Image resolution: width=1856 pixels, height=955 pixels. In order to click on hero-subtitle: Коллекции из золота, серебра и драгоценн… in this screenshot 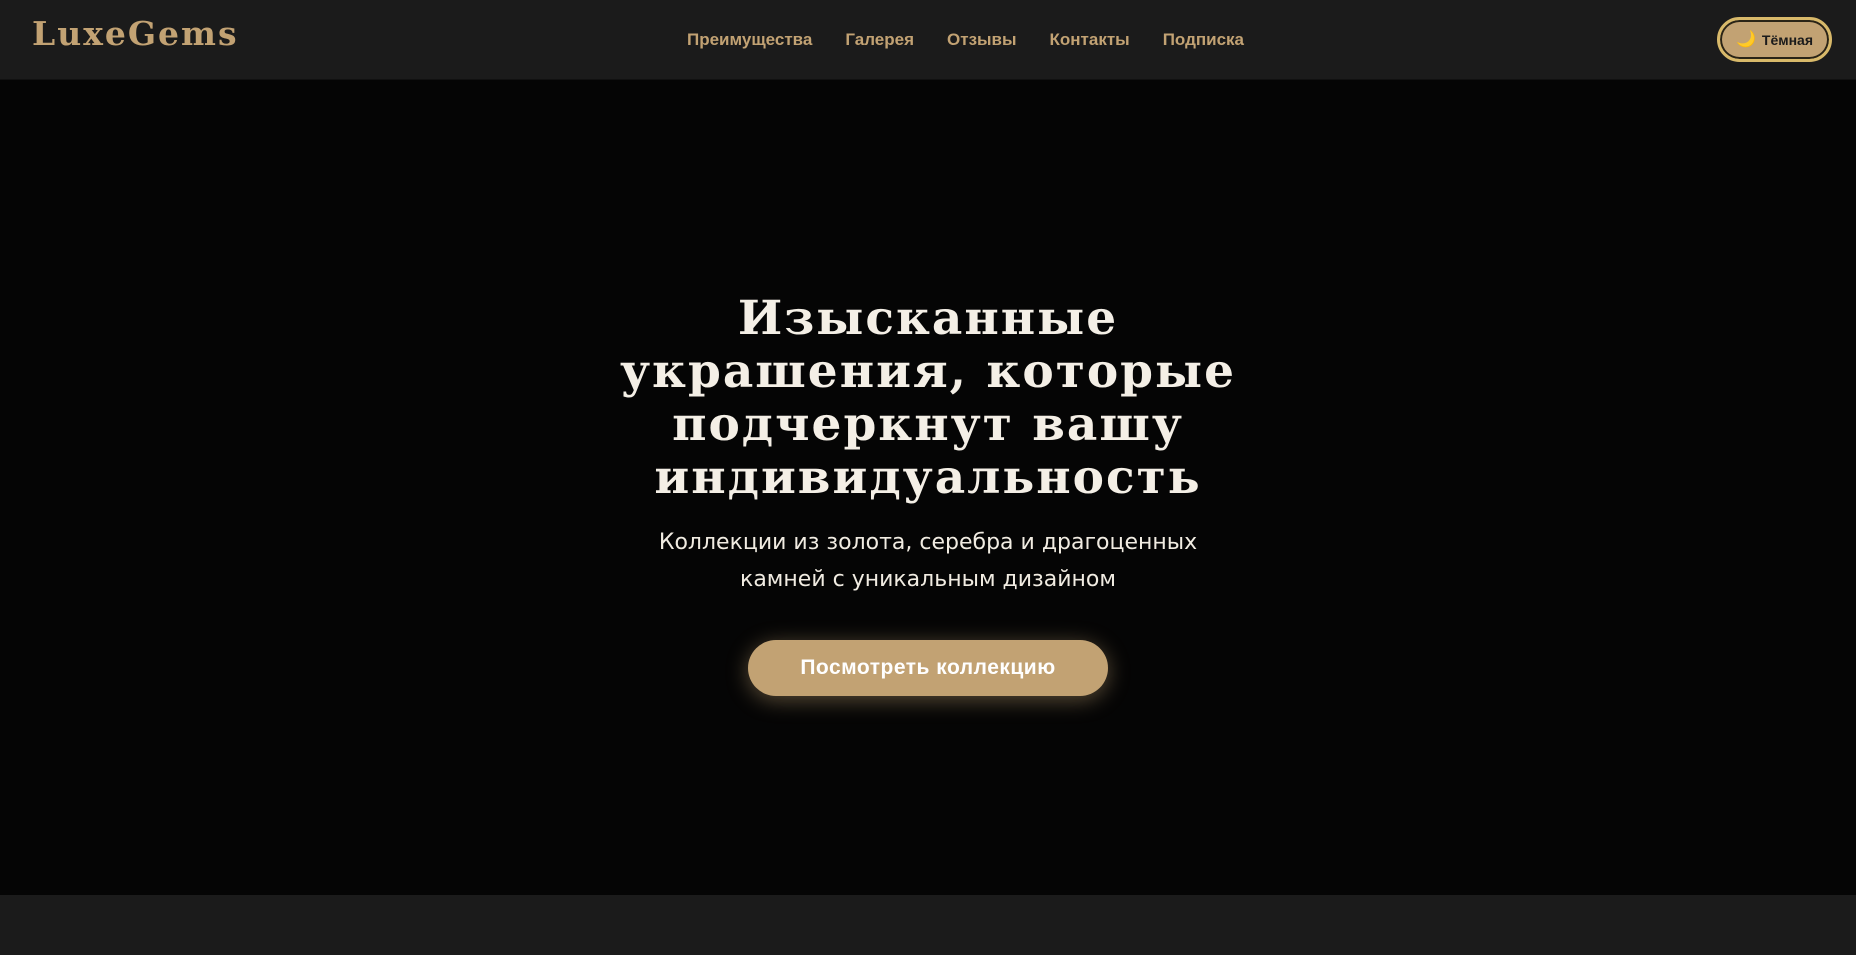, I will do `click(928, 561)`.